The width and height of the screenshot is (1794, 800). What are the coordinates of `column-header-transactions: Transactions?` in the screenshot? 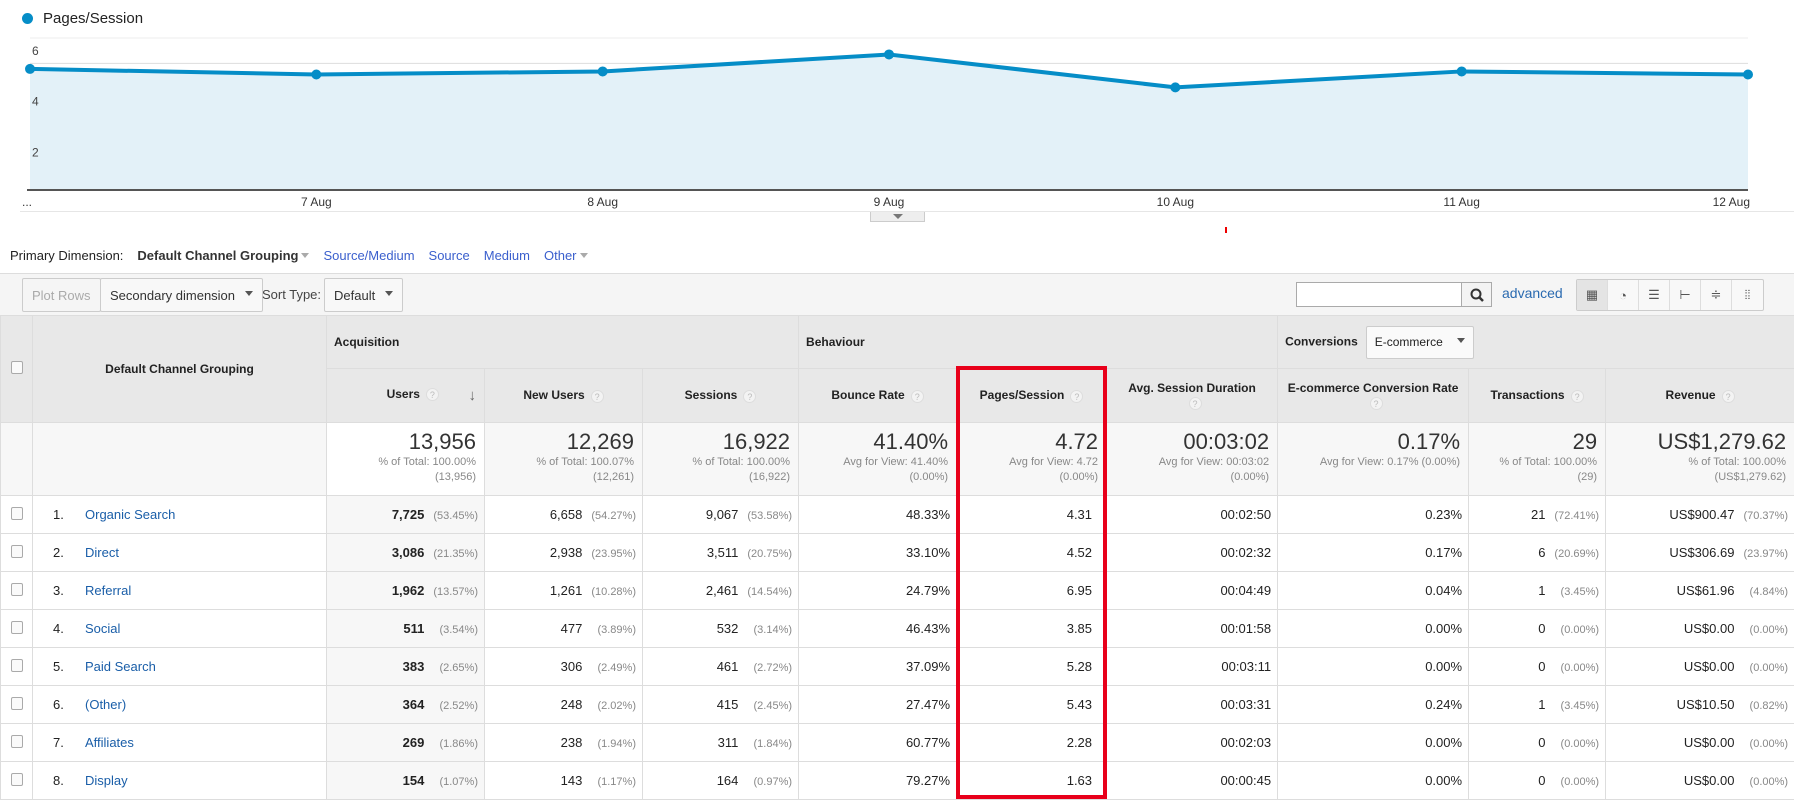 It's located at (1537, 395).